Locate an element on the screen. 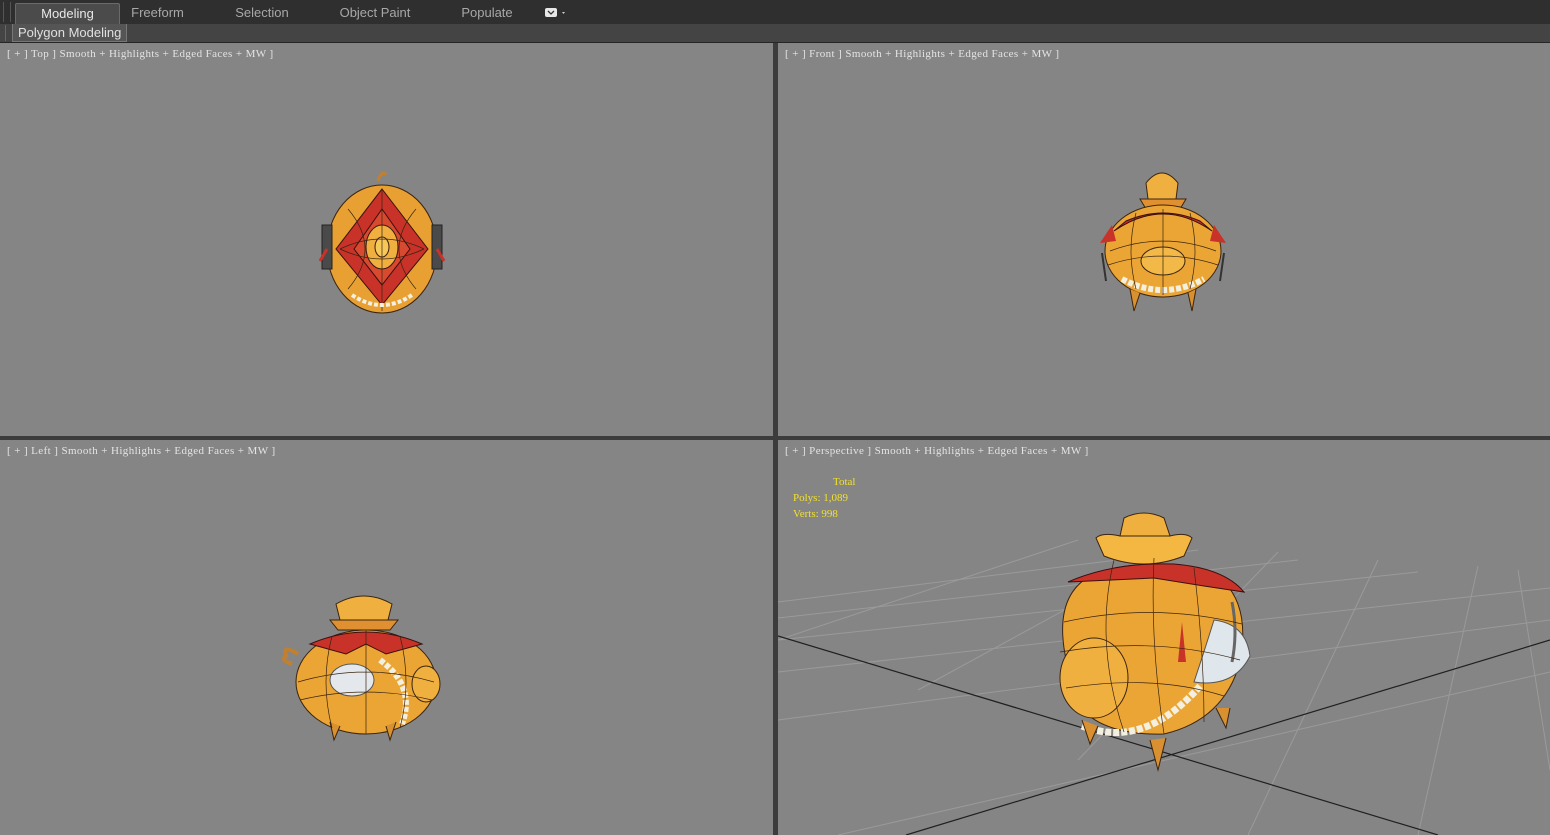 The height and width of the screenshot is (835, 1550). polygon-modeling-panel: Polygon Modeling is located at coordinates (70, 33).